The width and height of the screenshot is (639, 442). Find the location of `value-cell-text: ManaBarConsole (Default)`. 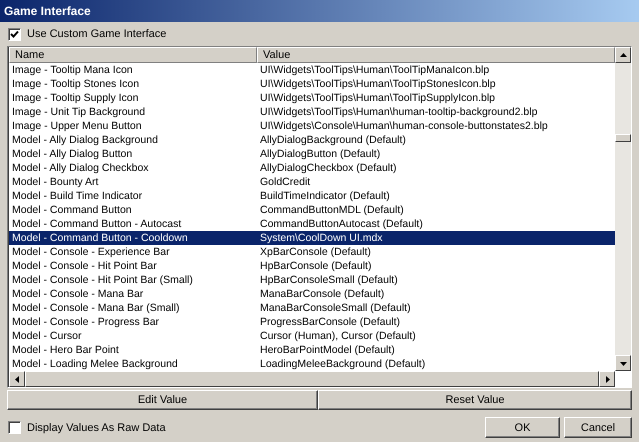

value-cell-text: ManaBarConsole (Default) is located at coordinates (322, 294).